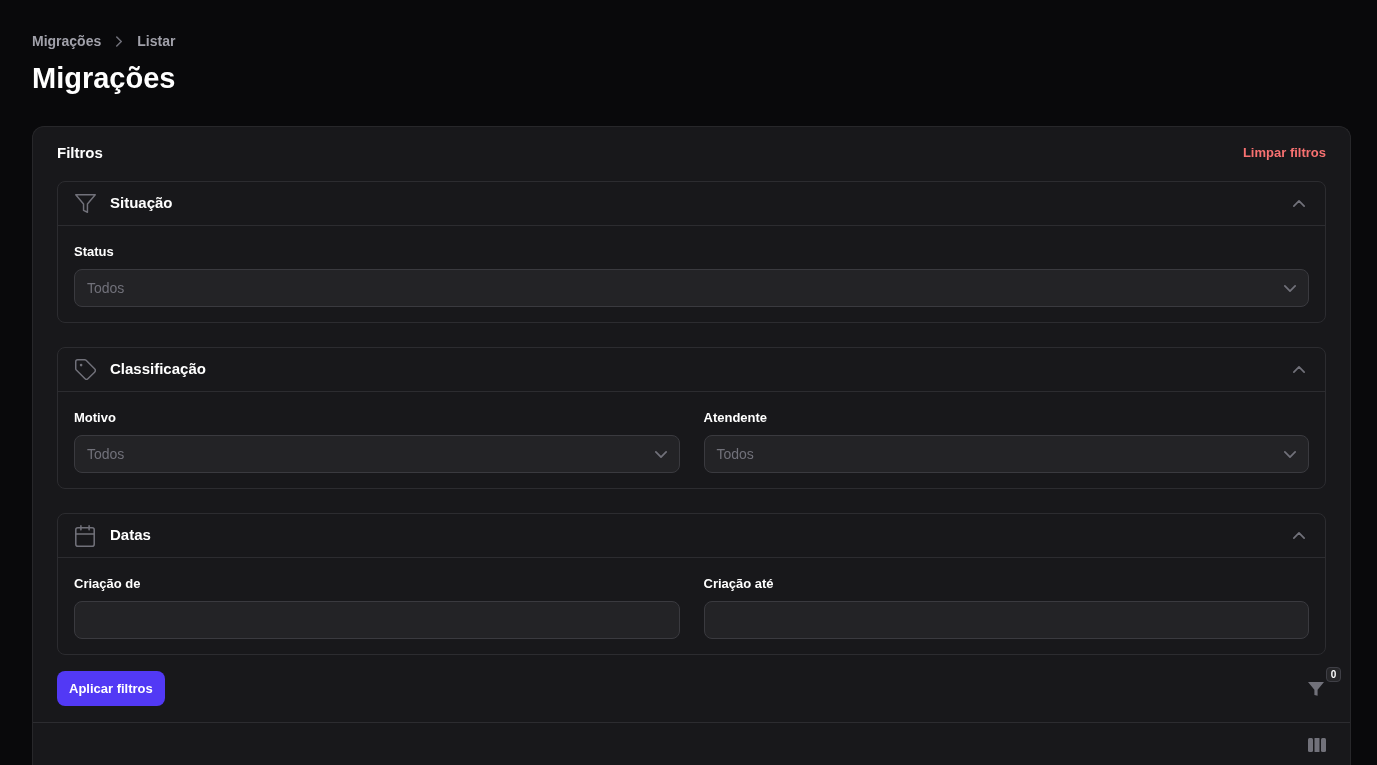 The height and width of the screenshot is (765, 1377). I want to click on tag-icon, so click(85, 369).